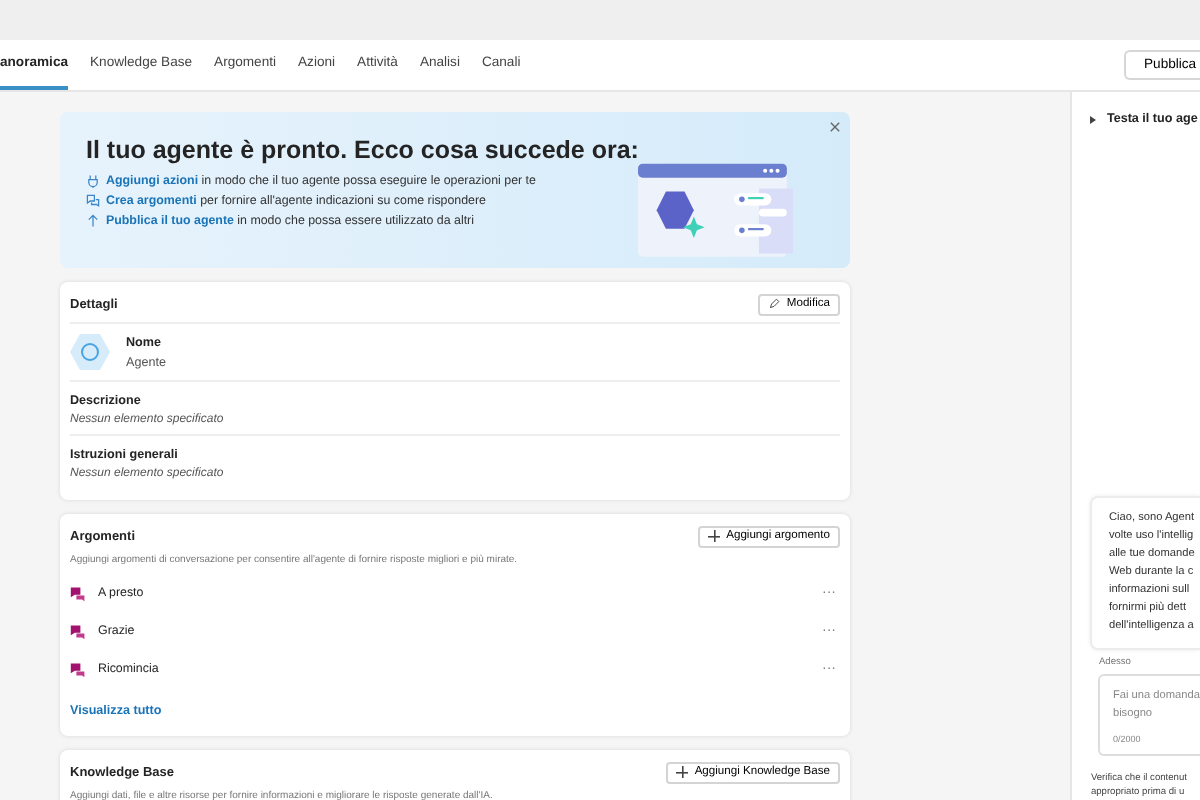  Describe the element at coordinates (774, 304) in the screenshot. I see `pencil-icon` at that location.